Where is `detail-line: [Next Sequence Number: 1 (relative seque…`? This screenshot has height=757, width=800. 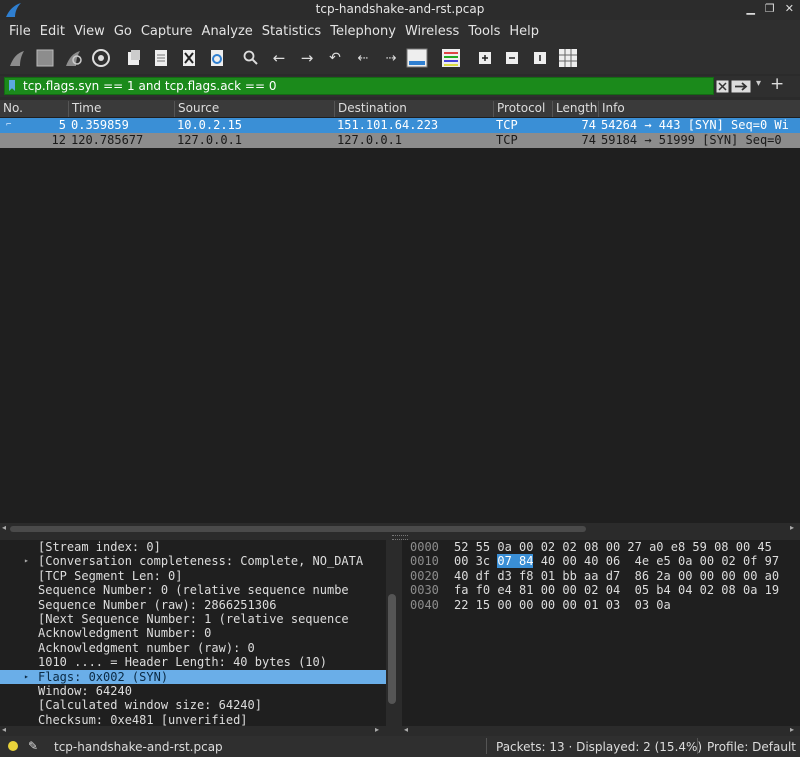 detail-line: [Next Sequence Number: 1 (relative seque… is located at coordinates (193, 619).